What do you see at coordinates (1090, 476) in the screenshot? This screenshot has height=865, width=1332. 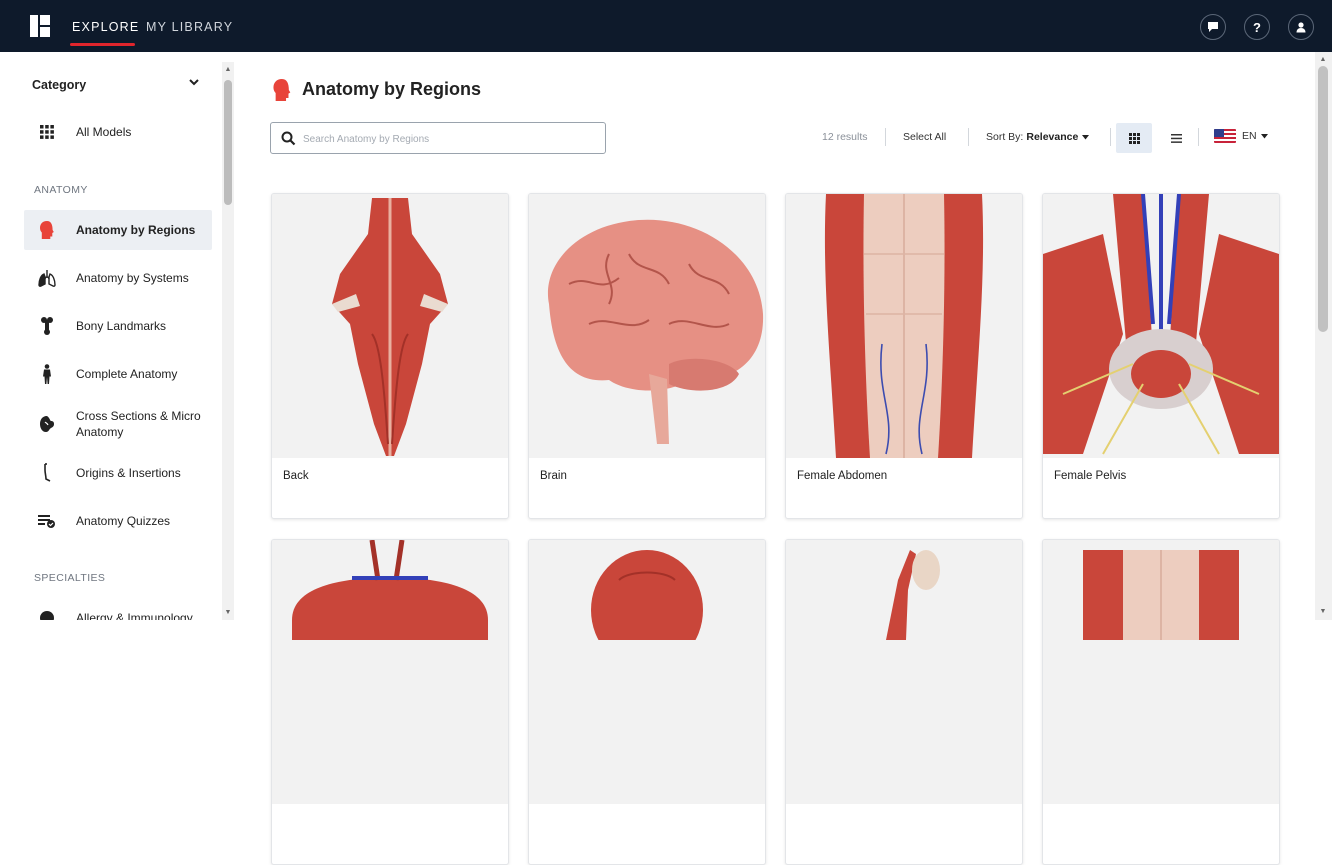 I see `card-title: Female Pelvis` at bounding box center [1090, 476].